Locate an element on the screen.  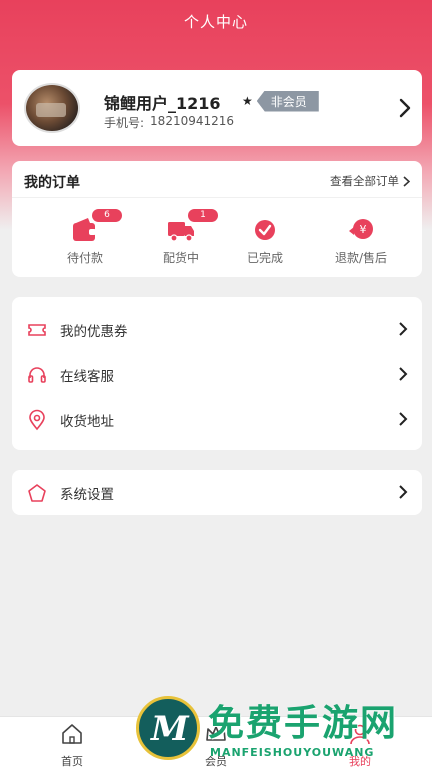
view-all-orders-link: 查看全部订单 is located at coordinates (370, 181).